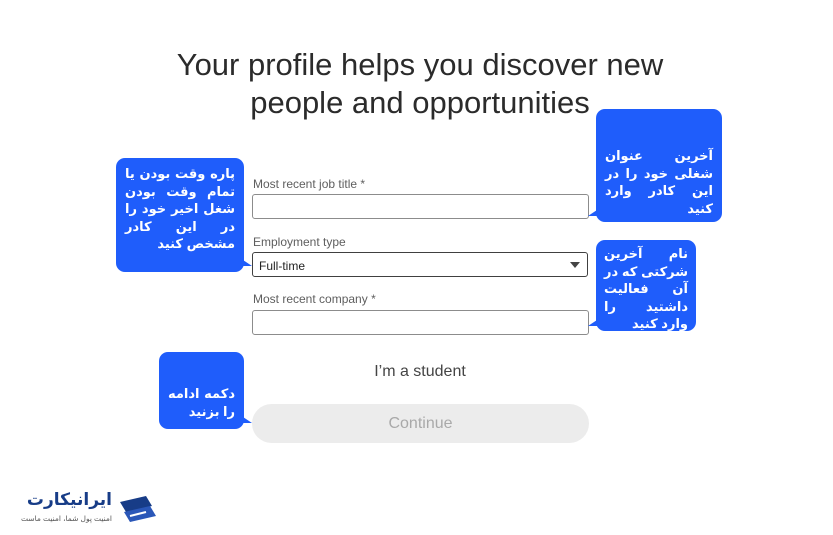  I want to click on job-title-label: Most recent job title *, so click(309, 184).